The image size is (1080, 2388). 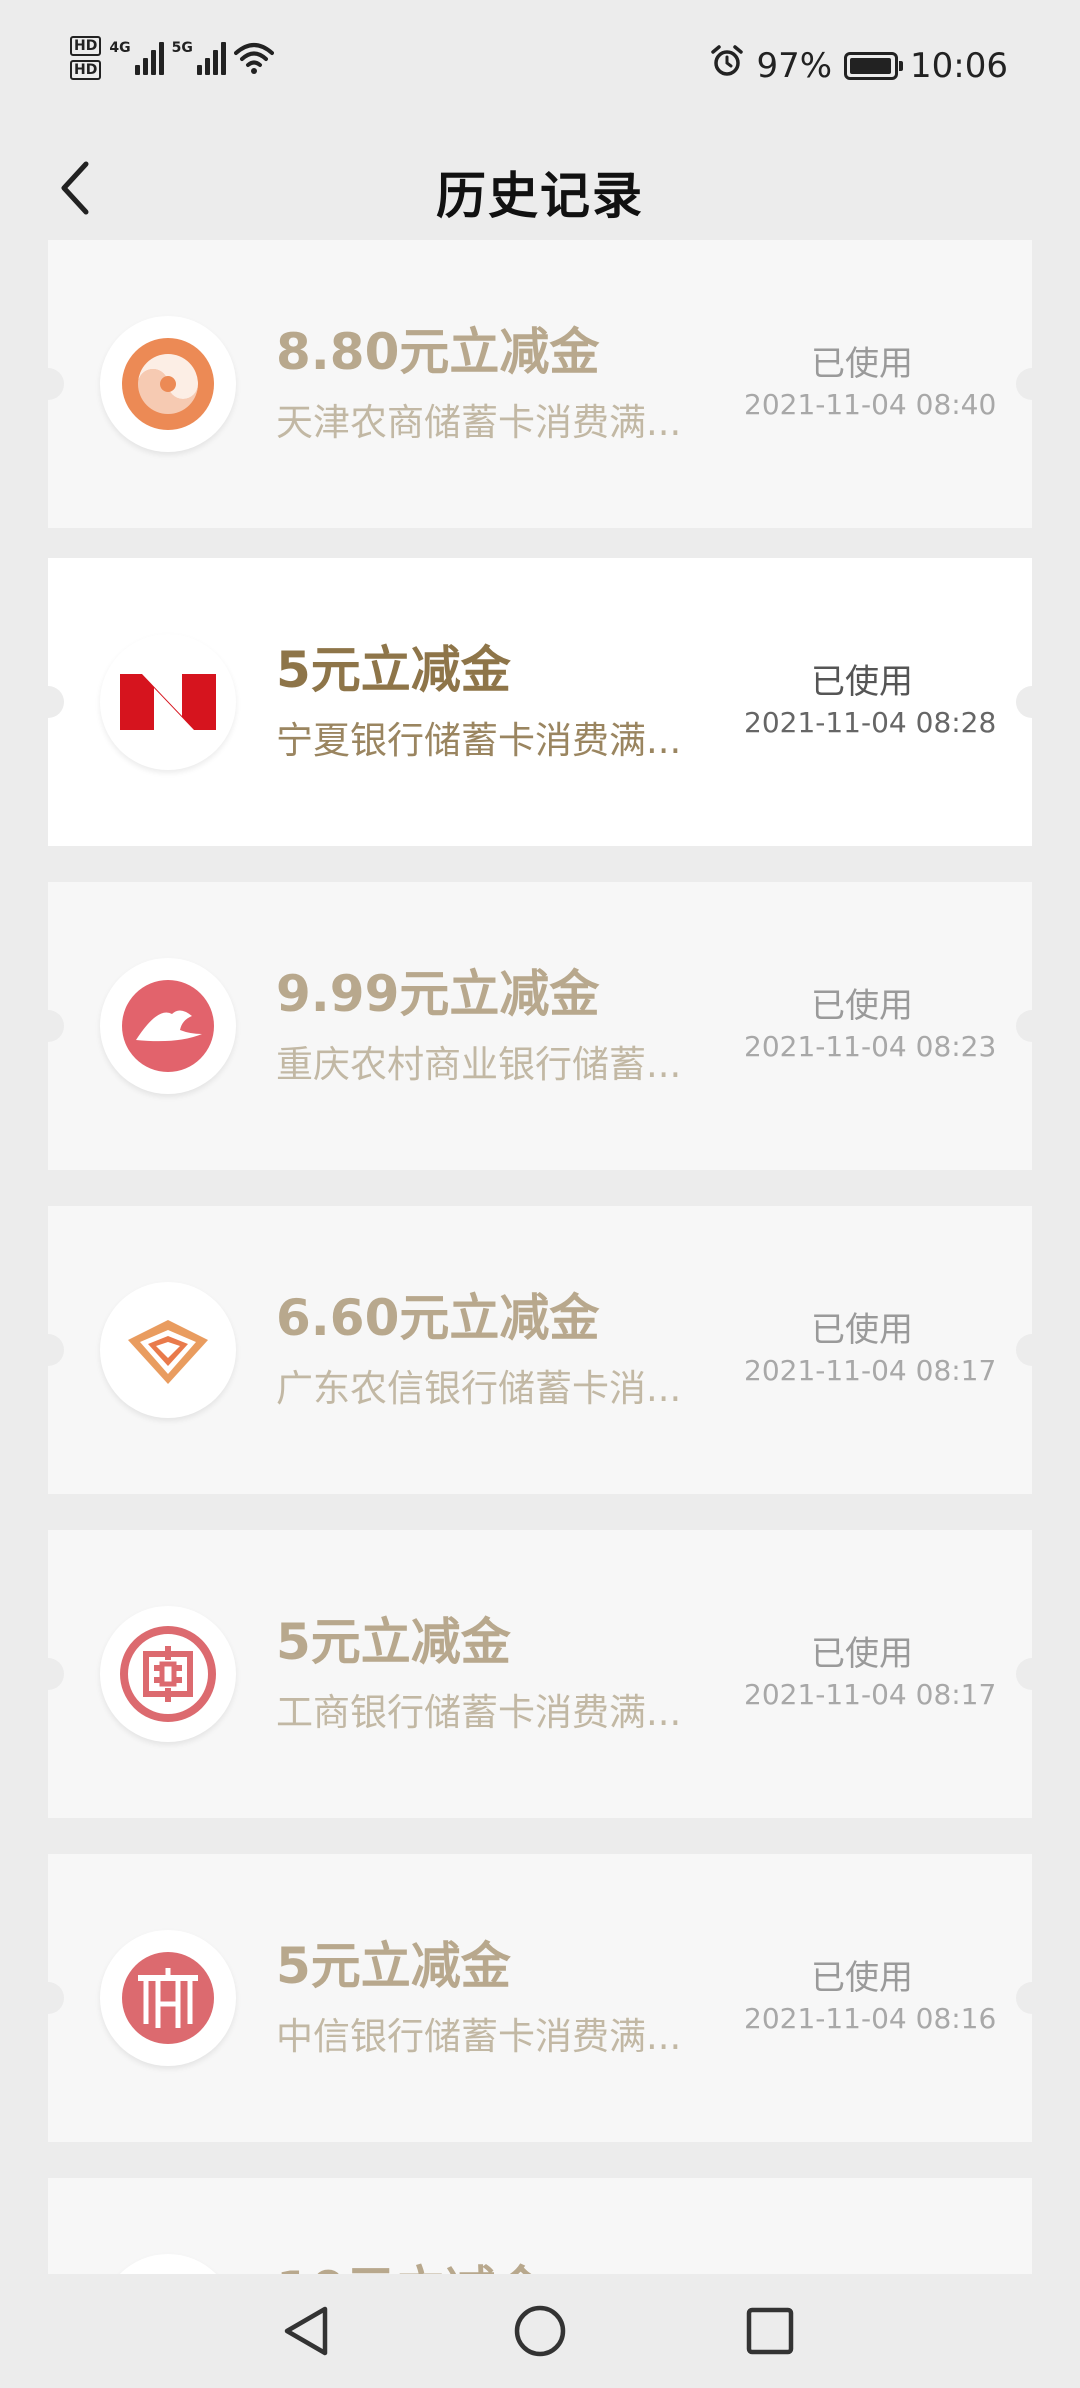 What do you see at coordinates (168, 702) in the screenshot?
I see `ningxia-bank-logo` at bounding box center [168, 702].